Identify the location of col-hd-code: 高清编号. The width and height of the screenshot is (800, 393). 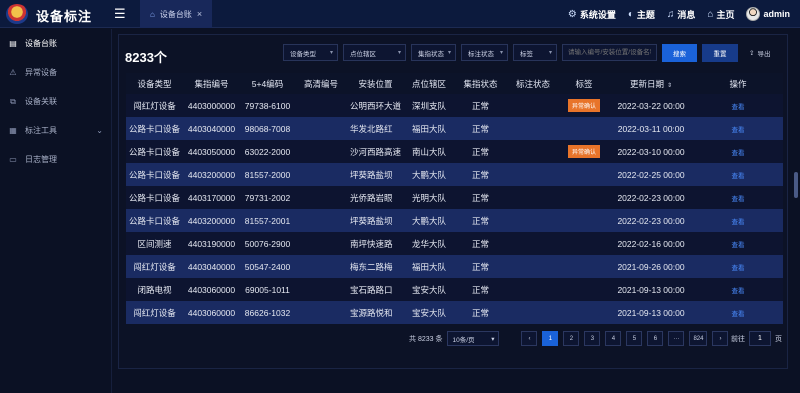
(321, 83).